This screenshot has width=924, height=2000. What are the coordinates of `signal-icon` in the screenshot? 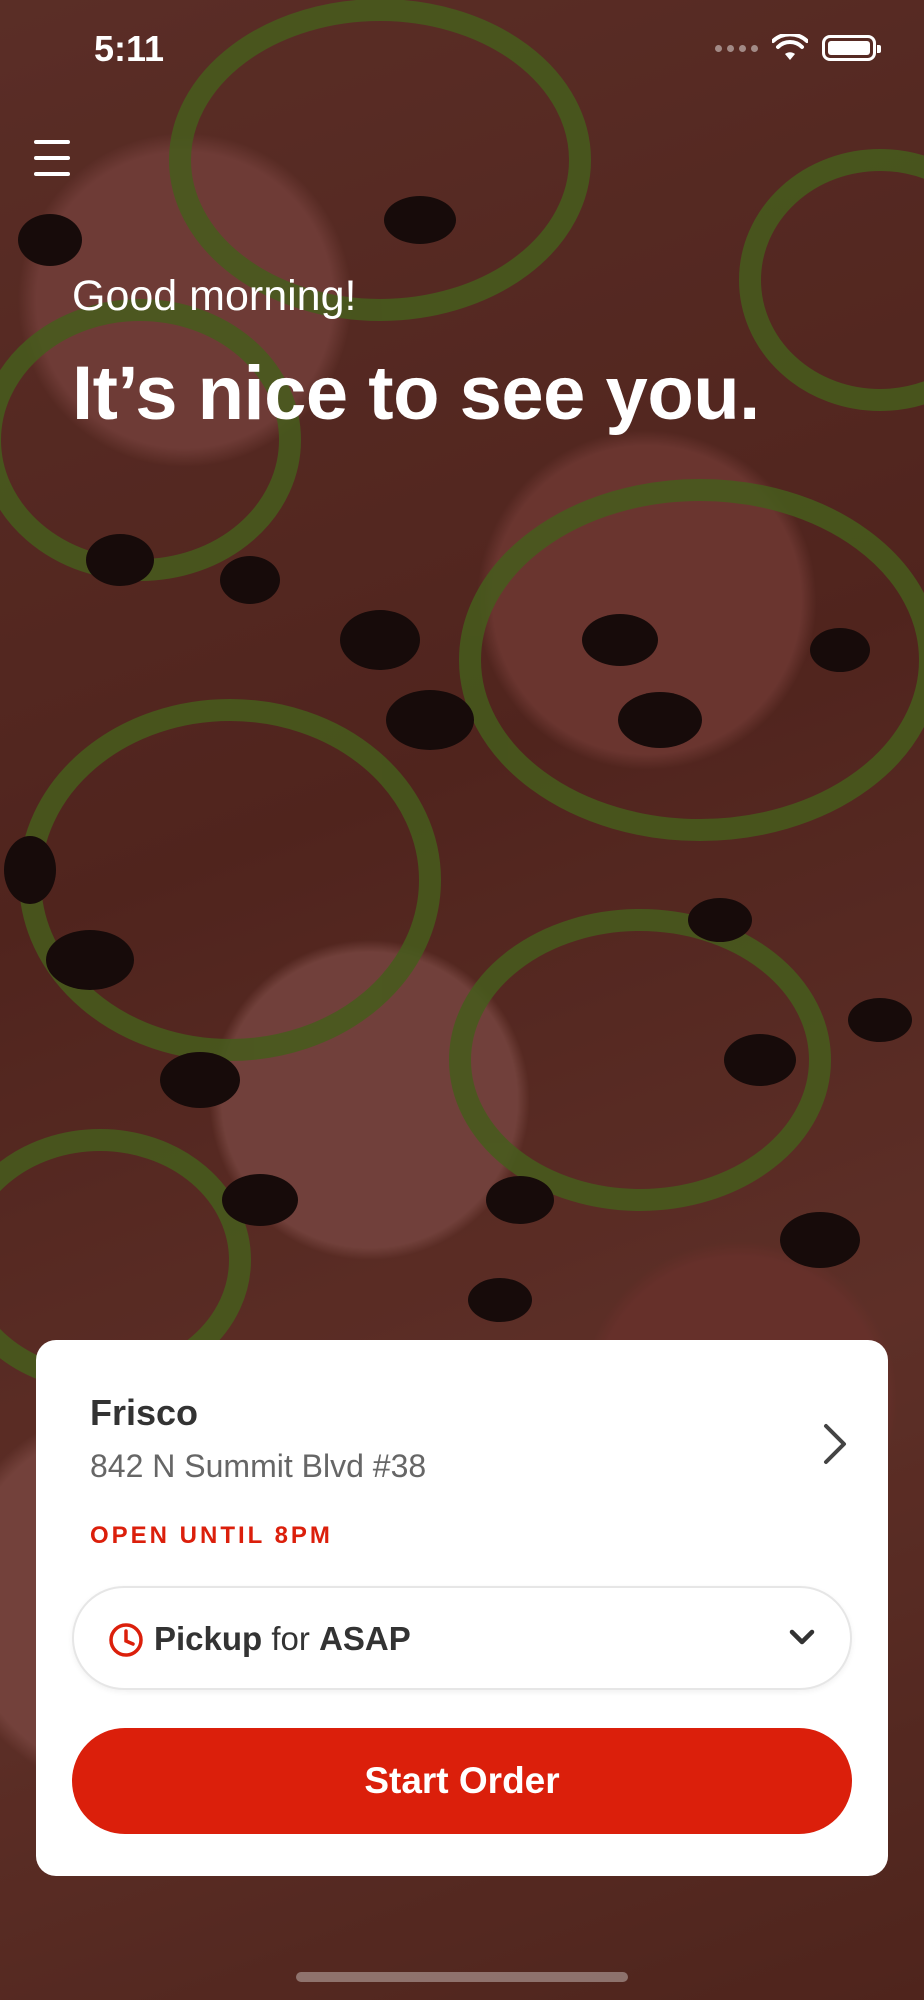 It's located at (736, 48).